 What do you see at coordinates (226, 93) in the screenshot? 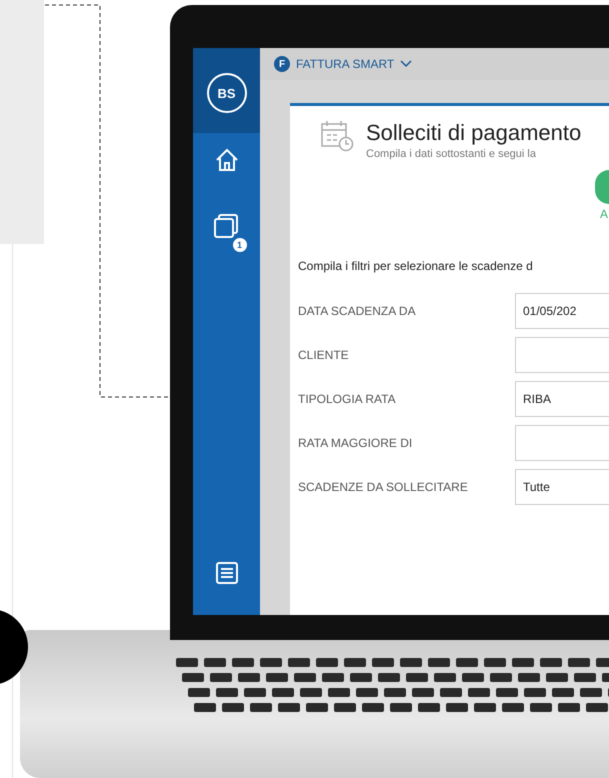
I see `user-avatar: BS` at bounding box center [226, 93].